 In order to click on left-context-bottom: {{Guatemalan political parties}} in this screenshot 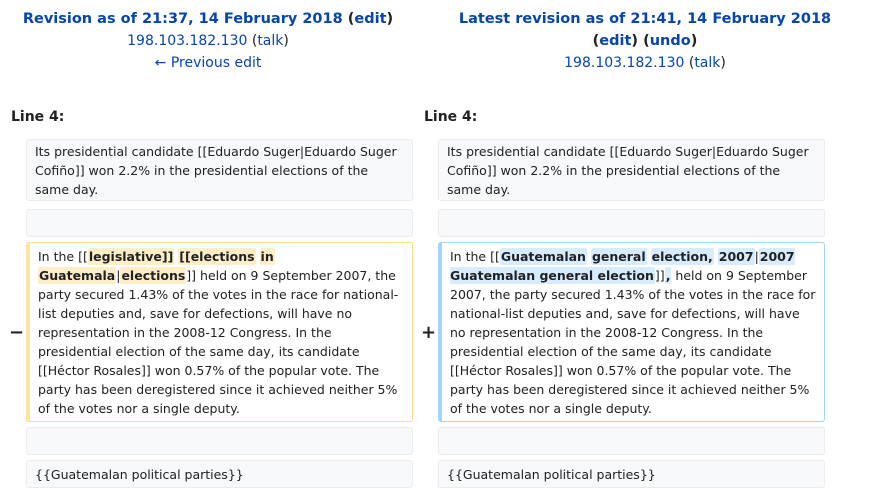, I will do `click(219, 474)`.